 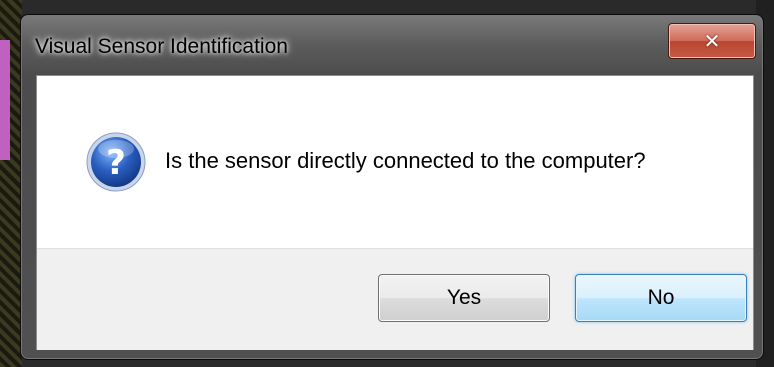 What do you see at coordinates (161, 46) in the screenshot?
I see `dialog-title: Visual Sensor Identification` at bounding box center [161, 46].